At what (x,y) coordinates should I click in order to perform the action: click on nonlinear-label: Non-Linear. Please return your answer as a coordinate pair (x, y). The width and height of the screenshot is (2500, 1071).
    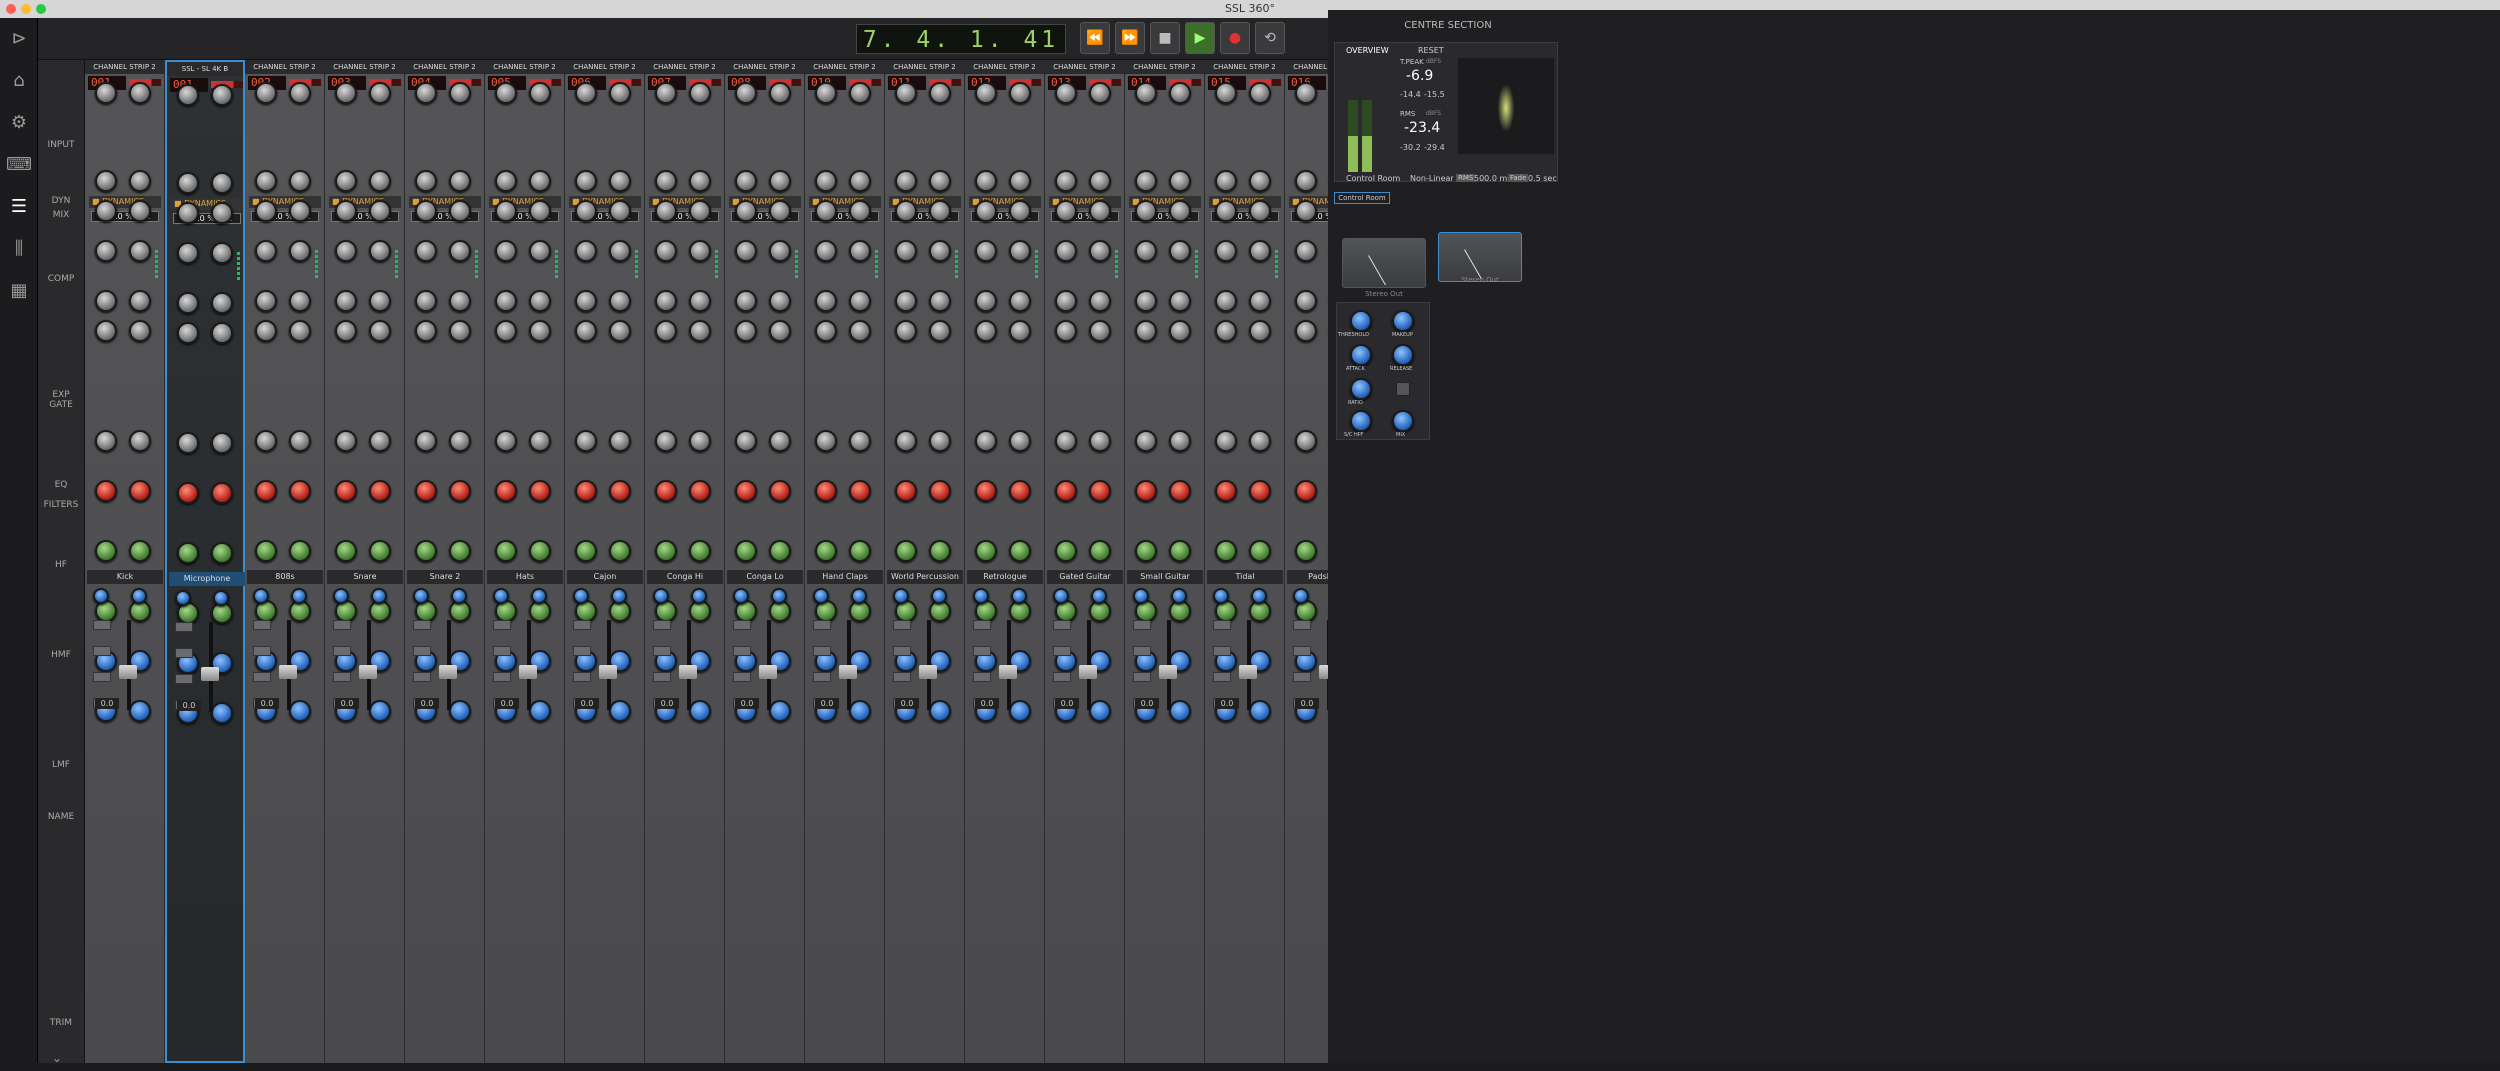
    Looking at the image, I should click on (1432, 178).